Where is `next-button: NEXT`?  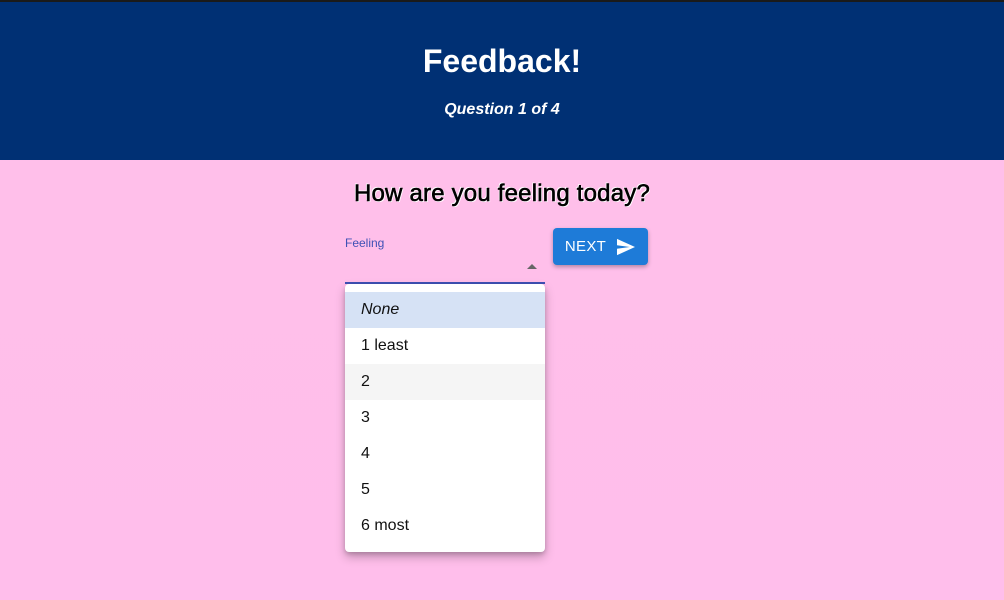
next-button: NEXT is located at coordinates (600, 246).